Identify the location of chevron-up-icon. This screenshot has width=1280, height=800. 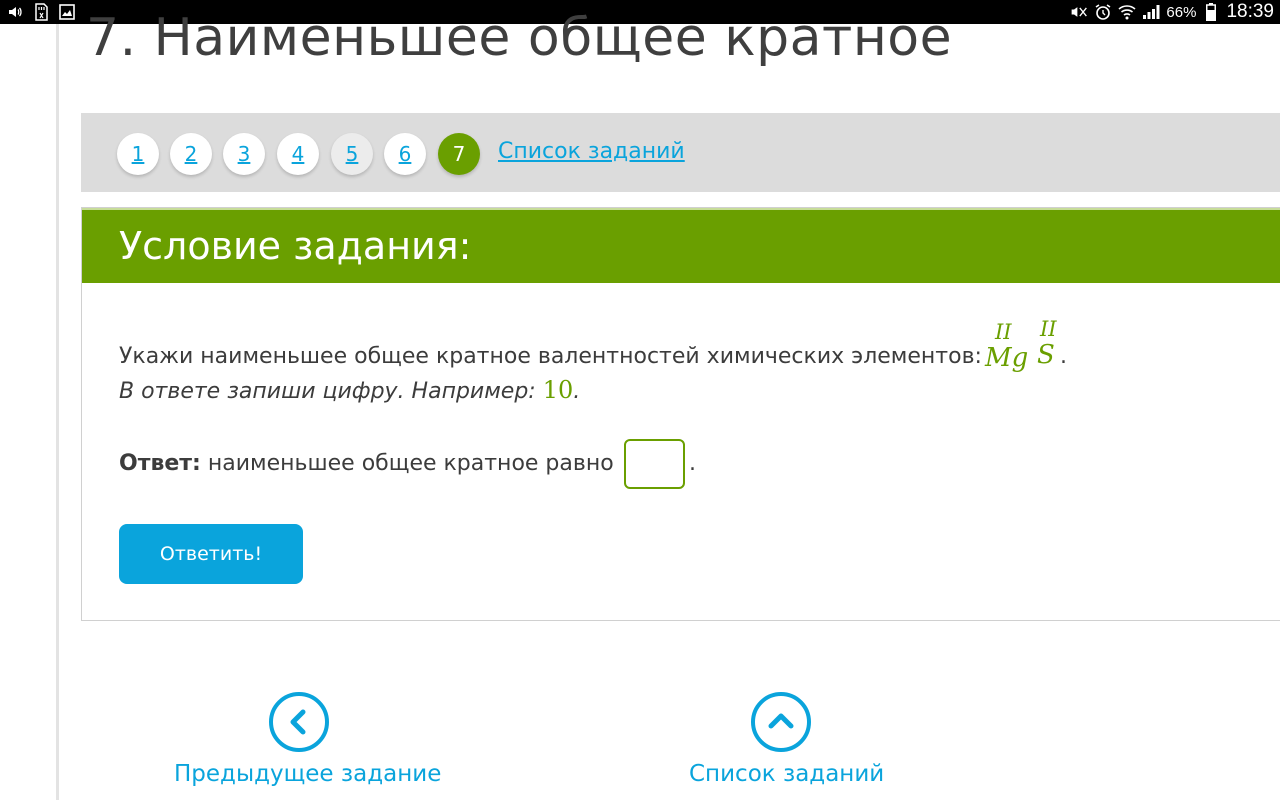
(781, 721).